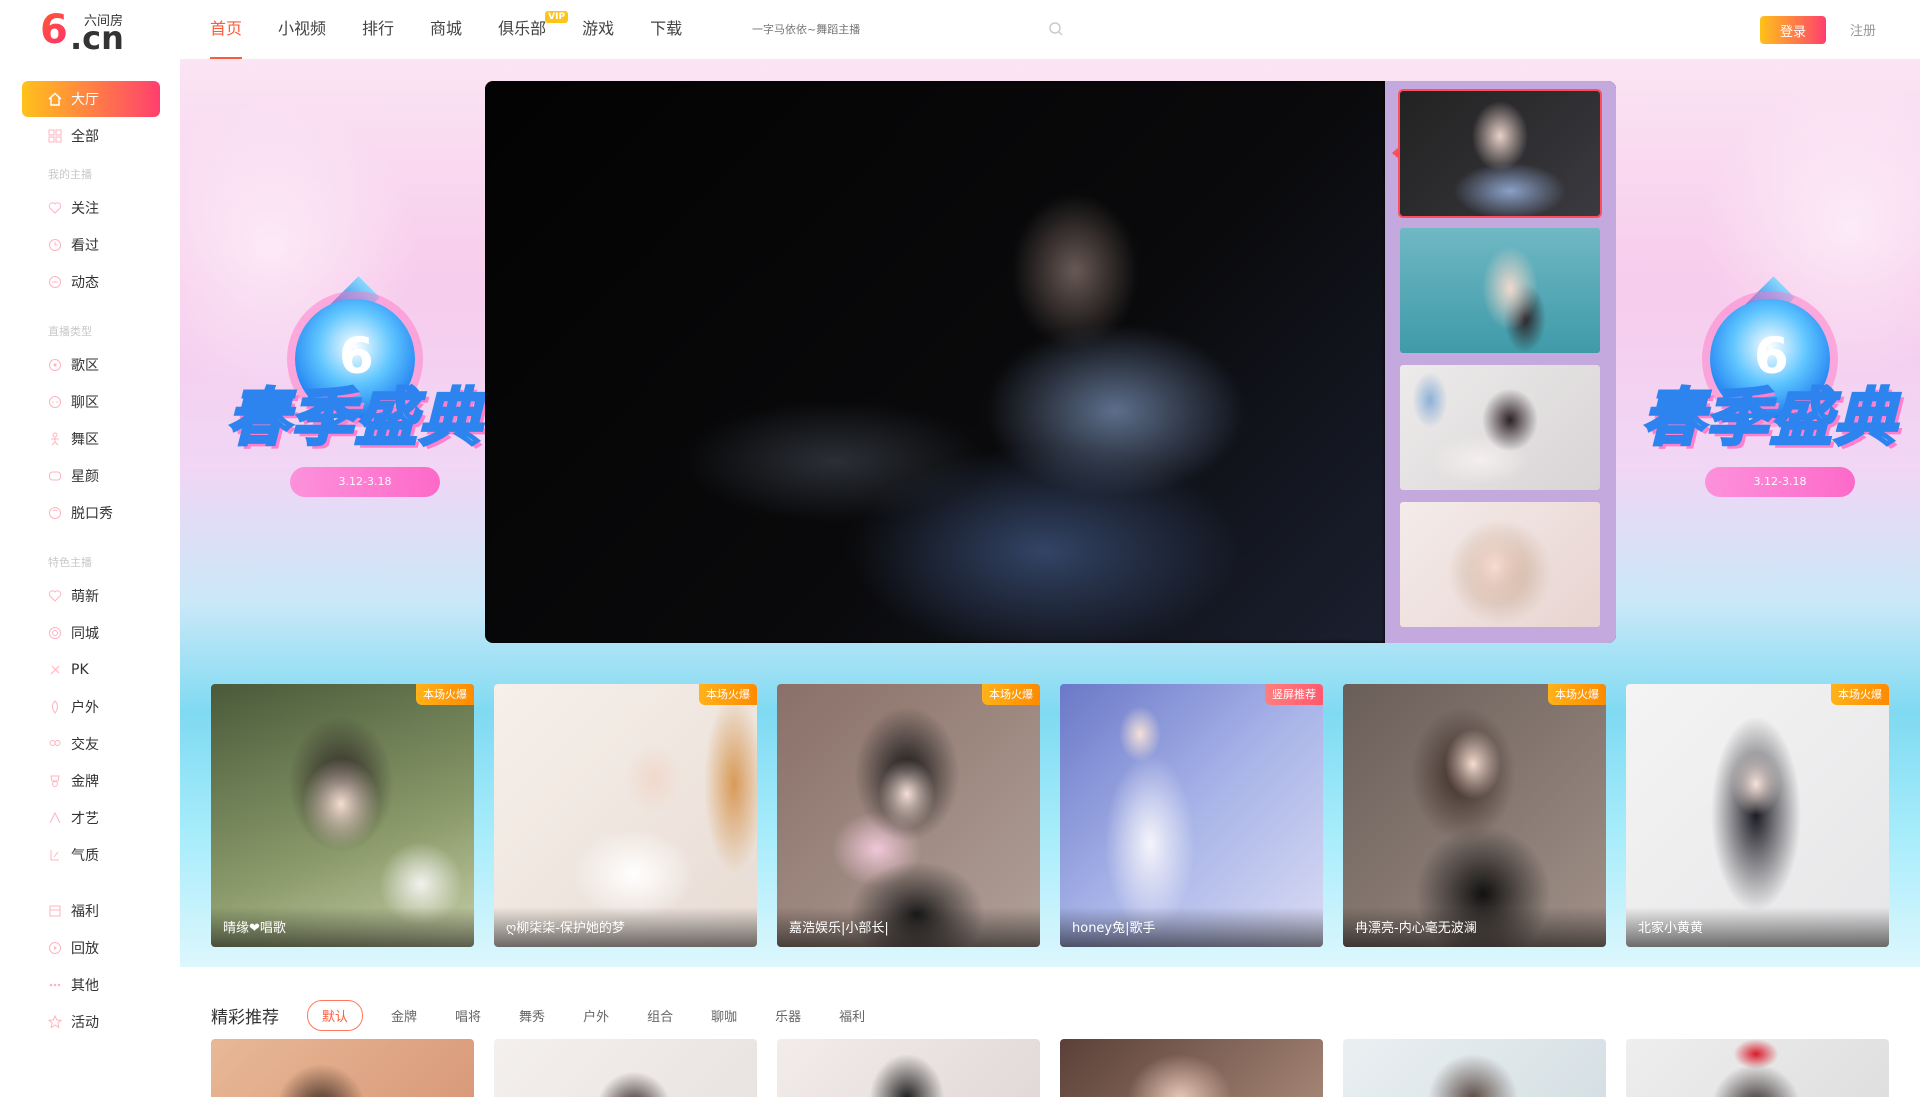 This screenshot has height=1097, width=1920. What do you see at coordinates (70, 331) in the screenshot?
I see `section-live-types: 直播类型` at bounding box center [70, 331].